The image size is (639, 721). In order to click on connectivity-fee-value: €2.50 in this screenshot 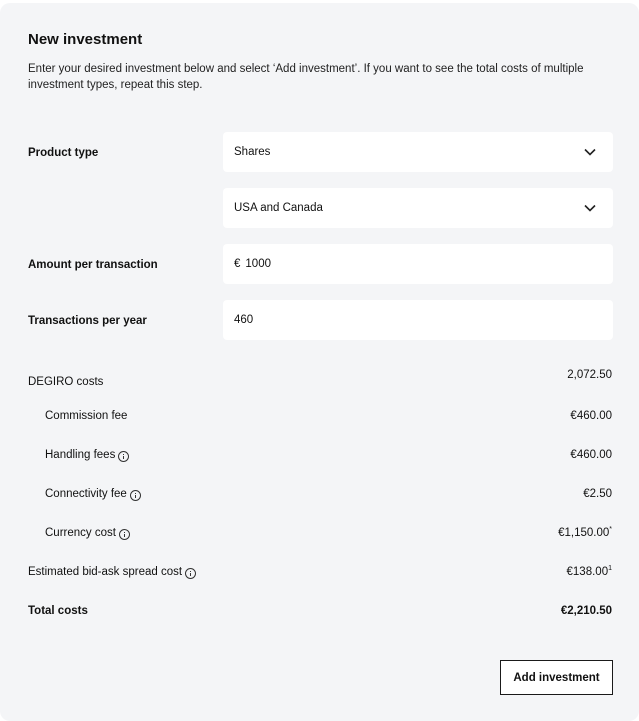, I will do `click(597, 494)`.